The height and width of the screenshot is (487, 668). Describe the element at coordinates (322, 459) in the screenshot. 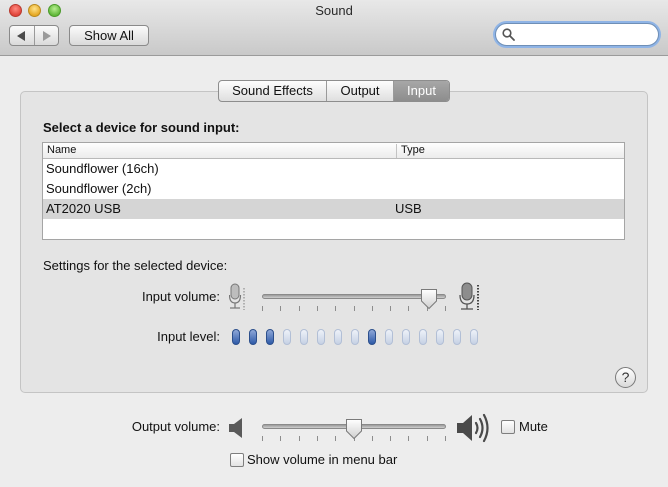

I see `show-volume-label: Show volume in menu bar` at that location.